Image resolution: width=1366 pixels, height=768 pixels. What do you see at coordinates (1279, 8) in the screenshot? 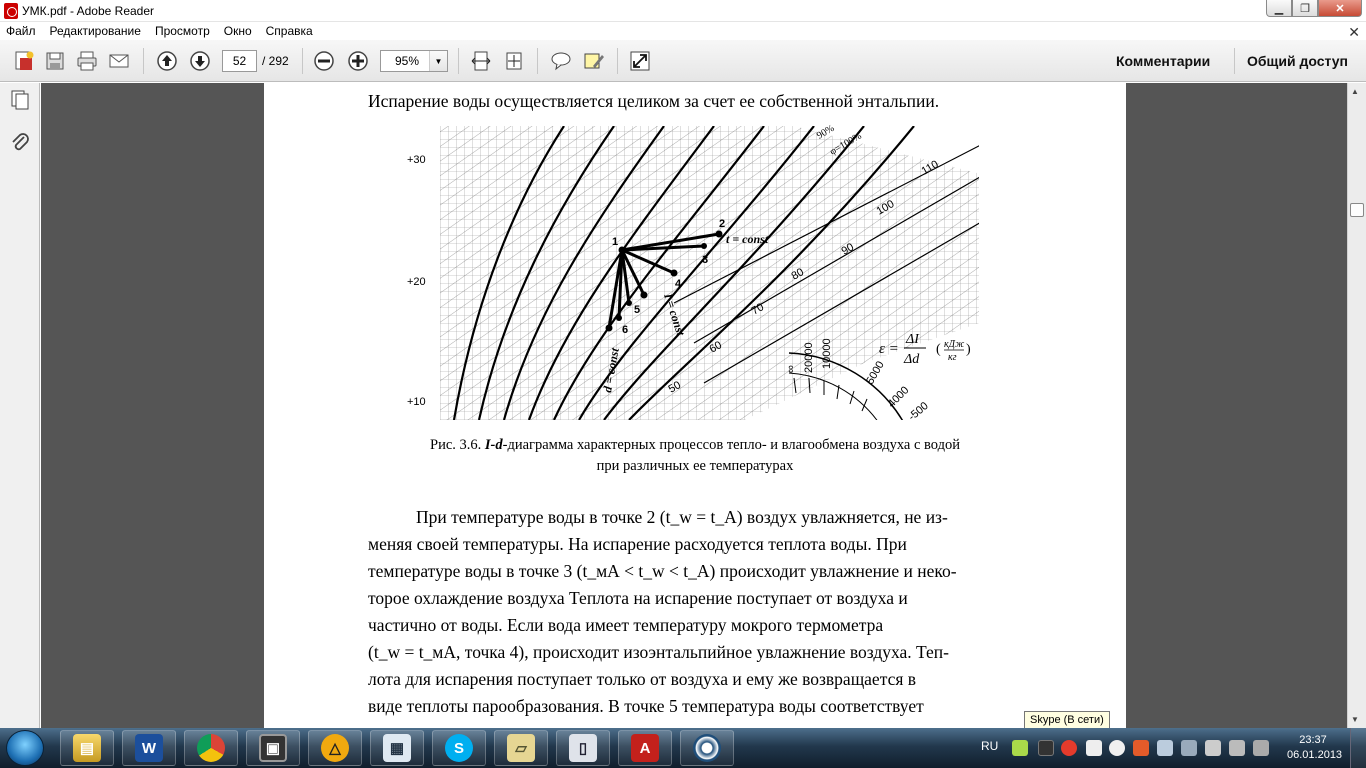
I see `minimize-button: ▁` at bounding box center [1279, 8].